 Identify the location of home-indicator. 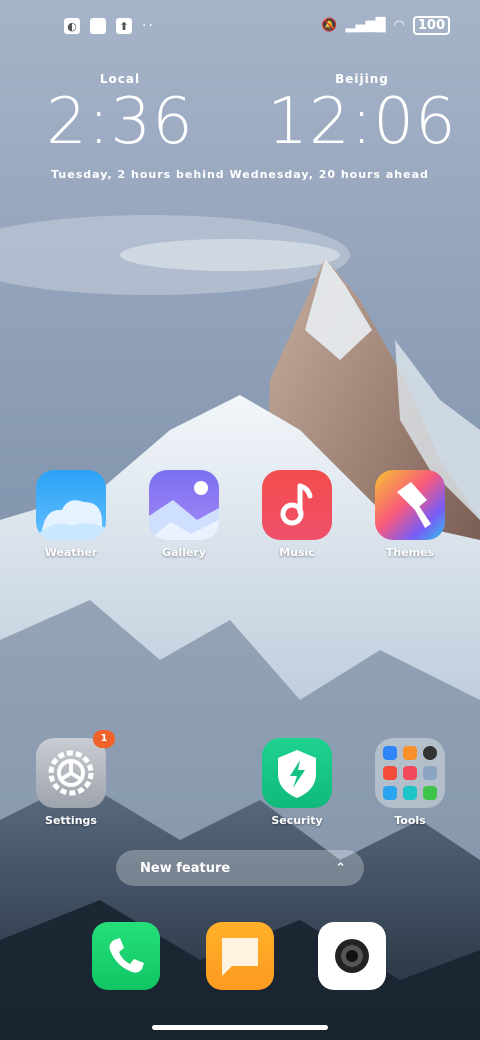
(240, 1027).